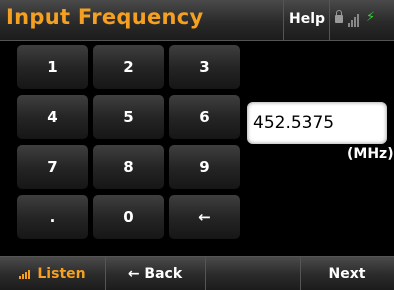 The height and width of the screenshot is (290, 394). What do you see at coordinates (204, 117) in the screenshot?
I see `key-6: 6` at bounding box center [204, 117].